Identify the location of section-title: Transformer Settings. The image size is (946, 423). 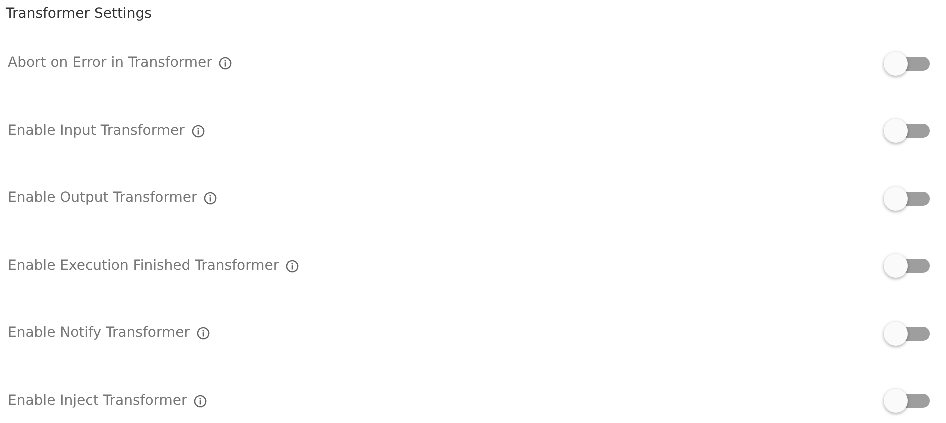
(79, 14).